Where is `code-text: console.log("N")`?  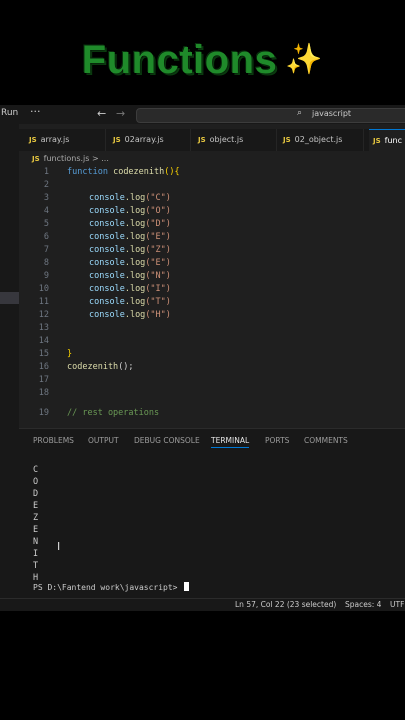 code-text: console.log("N") is located at coordinates (130, 276).